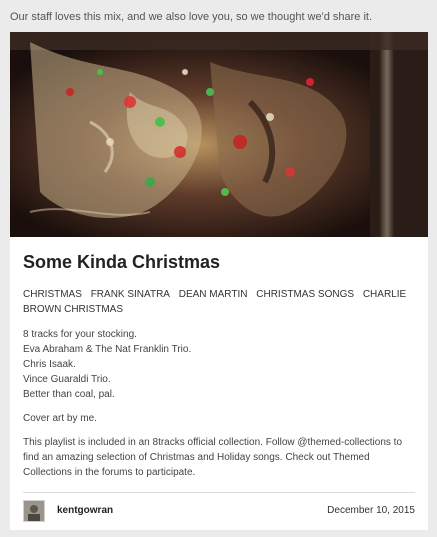 Image resolution: width=437 pixels, height=537 pixels. I want to click on tag-dean-martin: DEAN MARTIN, so click(213, 294).